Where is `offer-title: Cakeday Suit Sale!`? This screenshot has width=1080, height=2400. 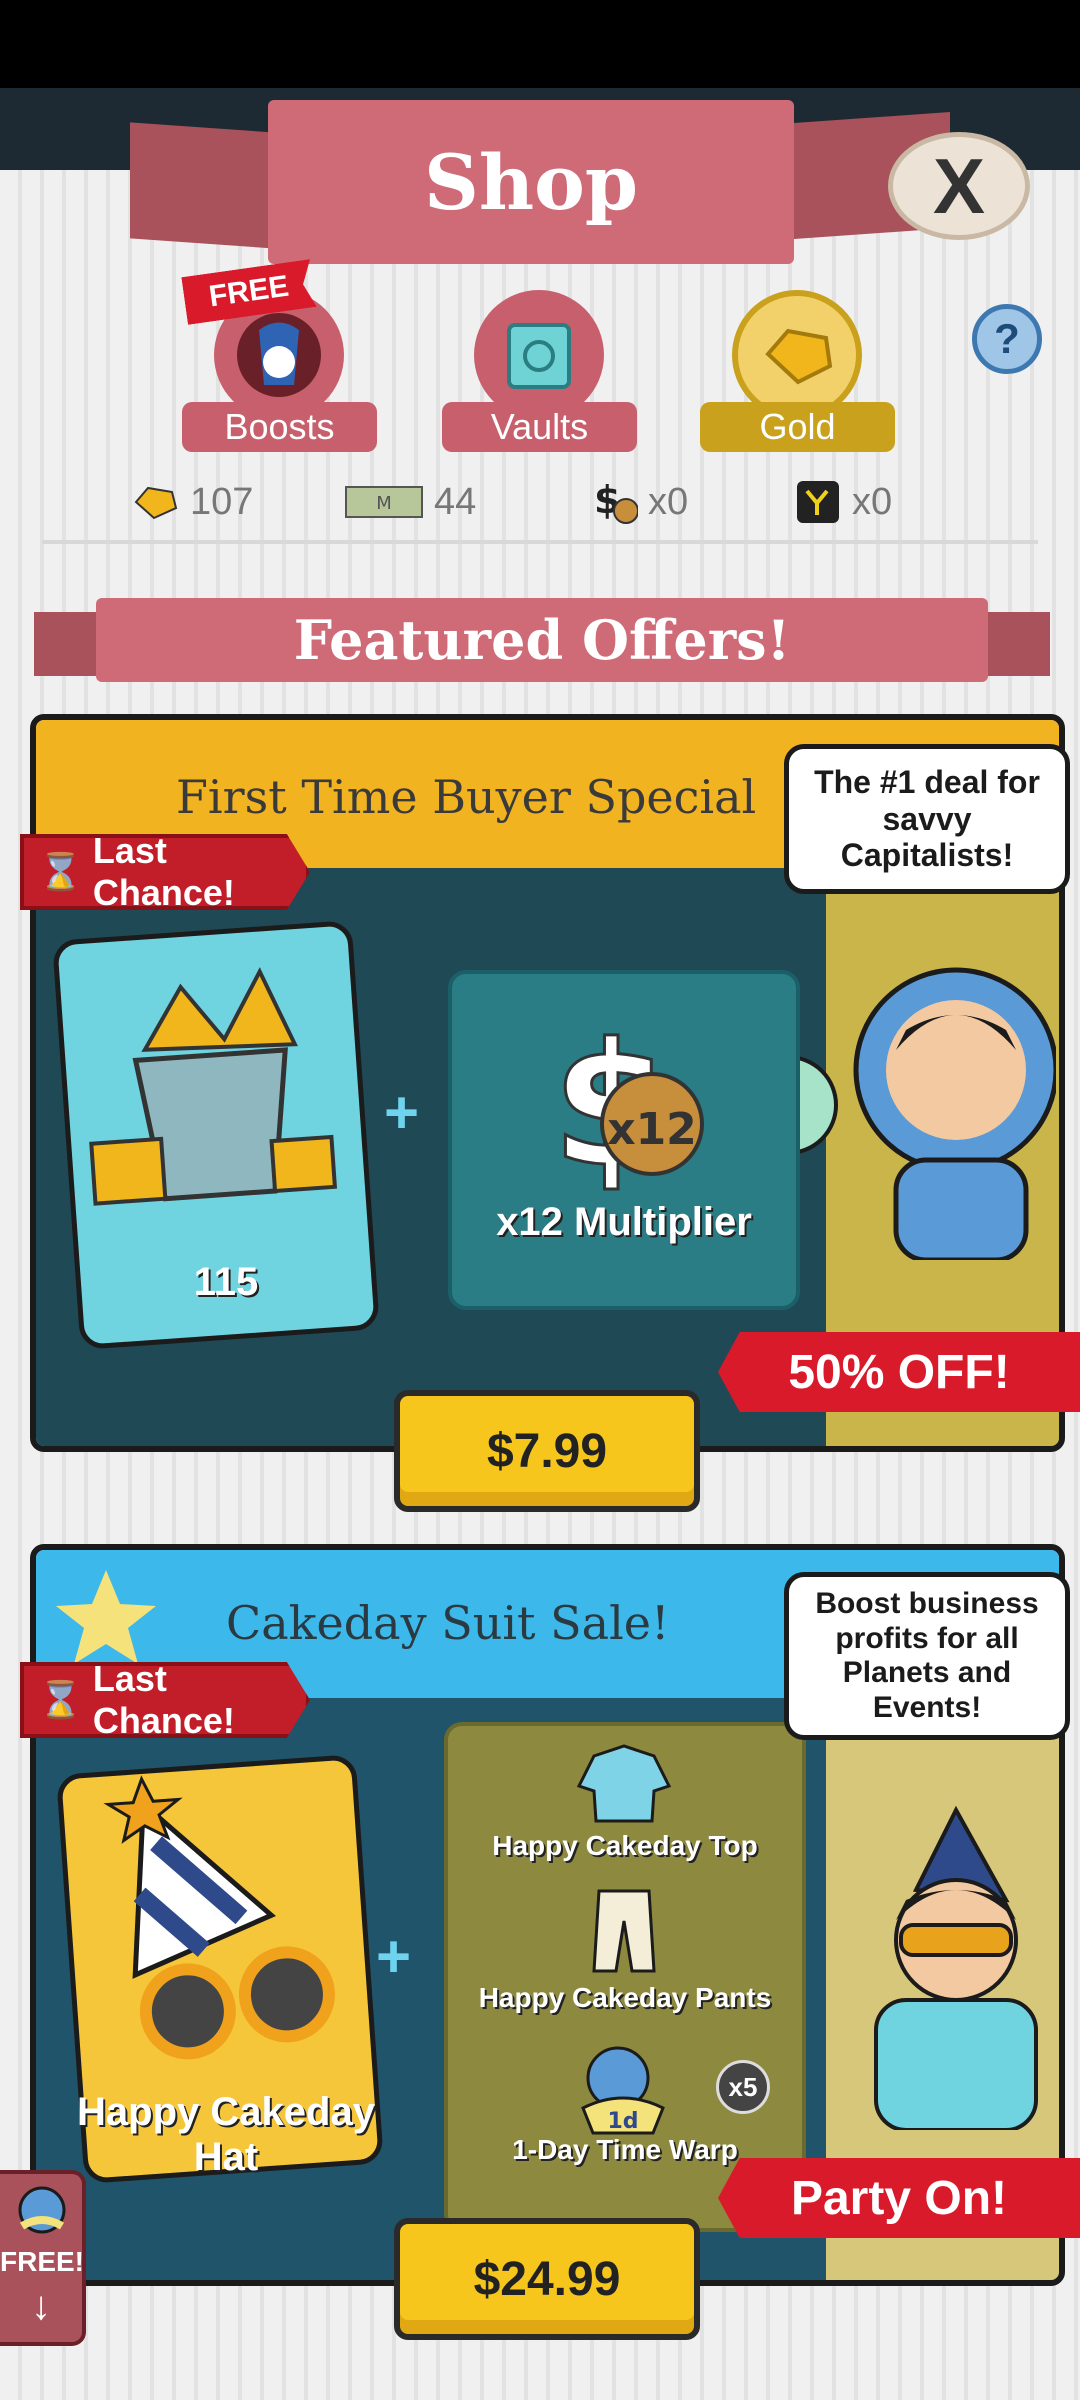
offer-title: Cakeday Suit Sale! is located at coordinates (448, 1623).